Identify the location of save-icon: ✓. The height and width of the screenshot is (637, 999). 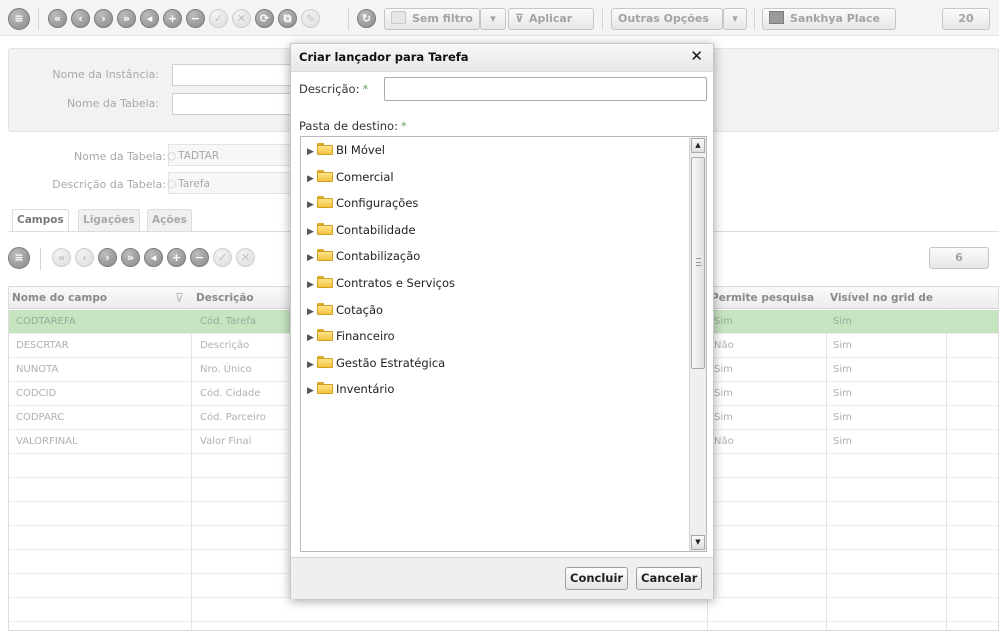
(218, 18).